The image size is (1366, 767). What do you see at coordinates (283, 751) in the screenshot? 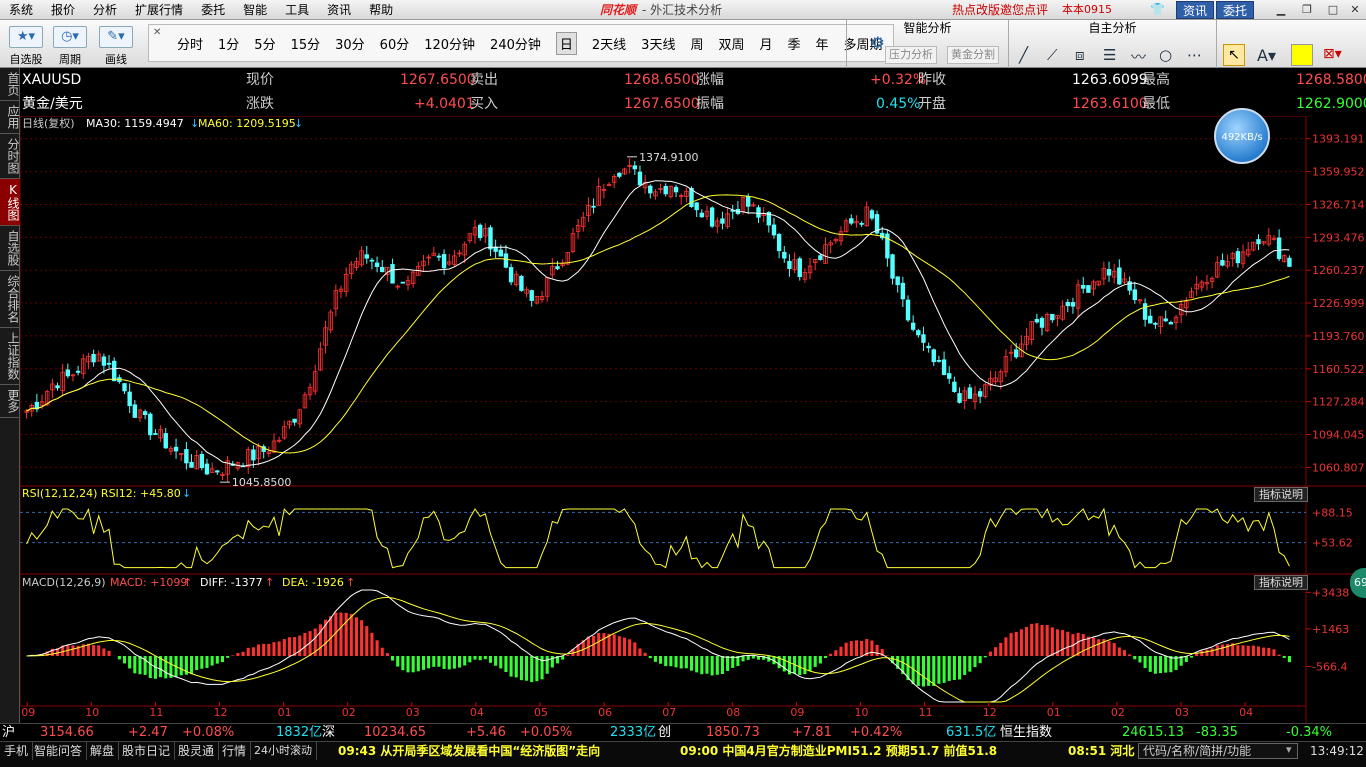
I see `rolling-news-button: 24小时滚动` at bounding box center [283, 751].